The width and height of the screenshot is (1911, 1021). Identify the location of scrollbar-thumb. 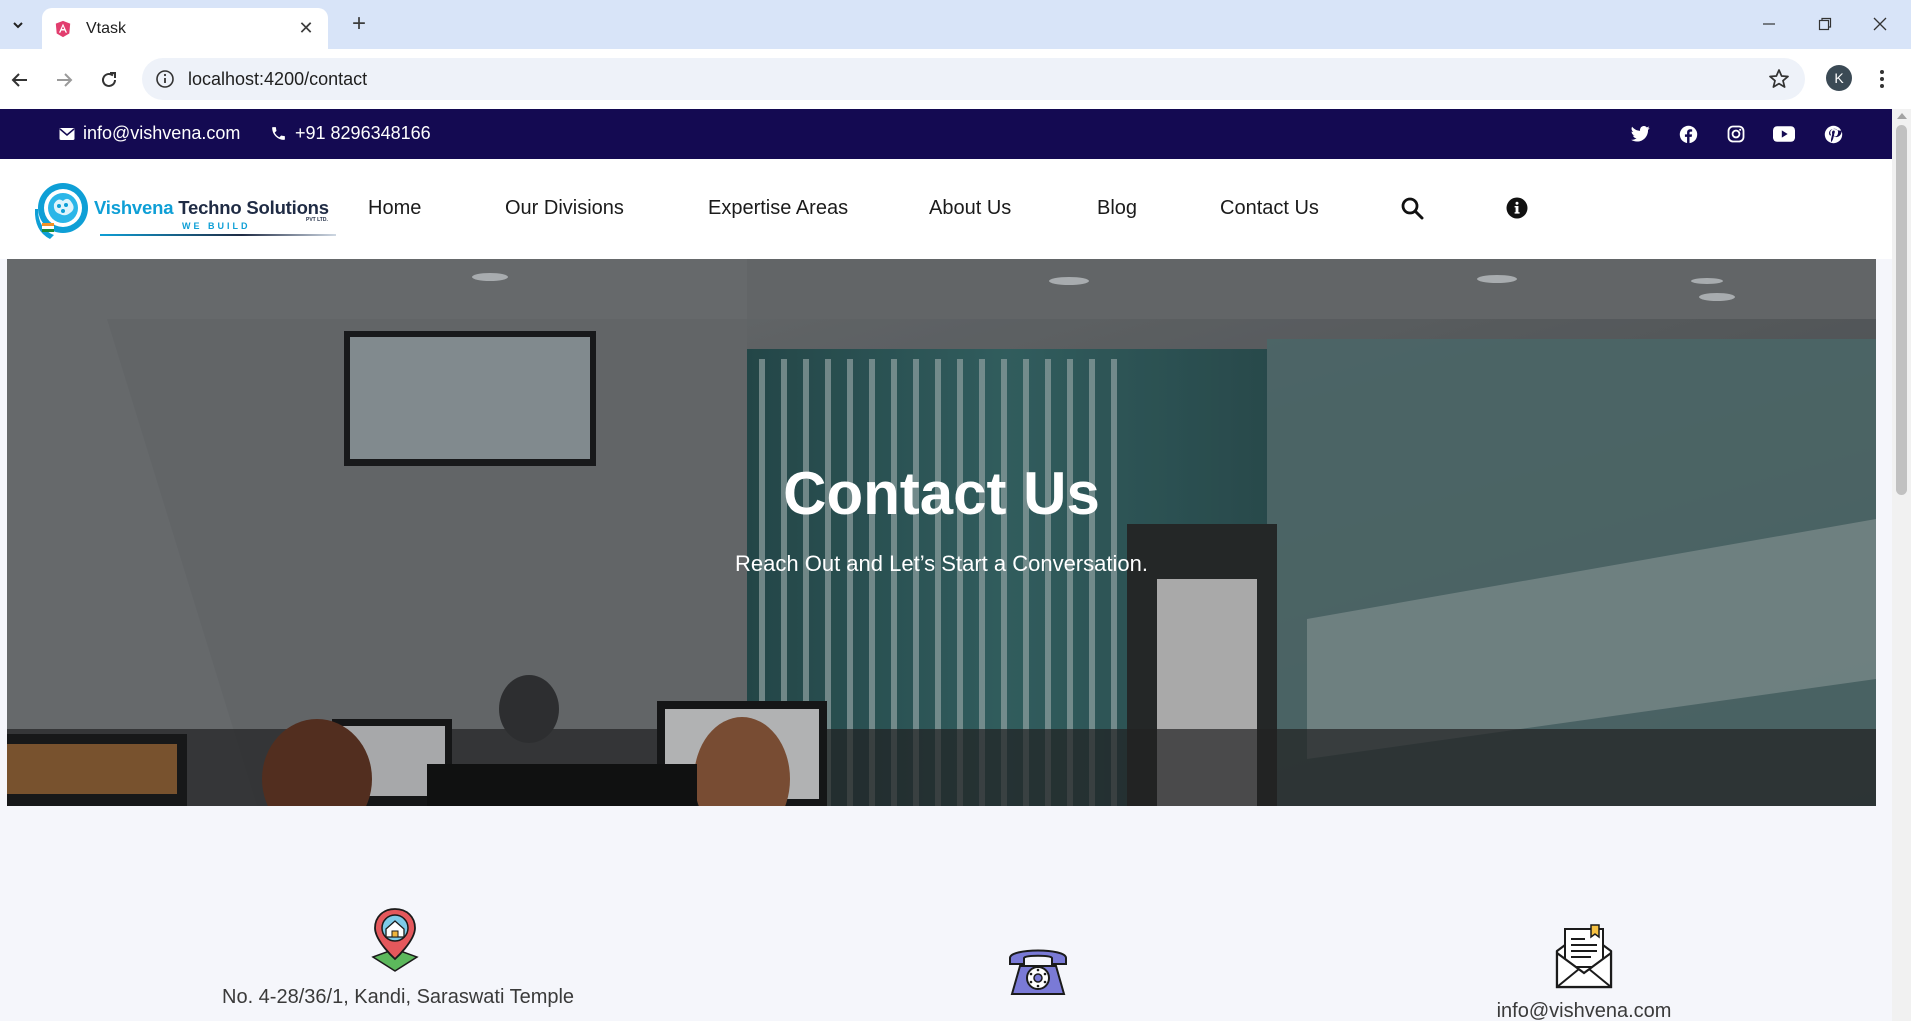
(1901, 310).